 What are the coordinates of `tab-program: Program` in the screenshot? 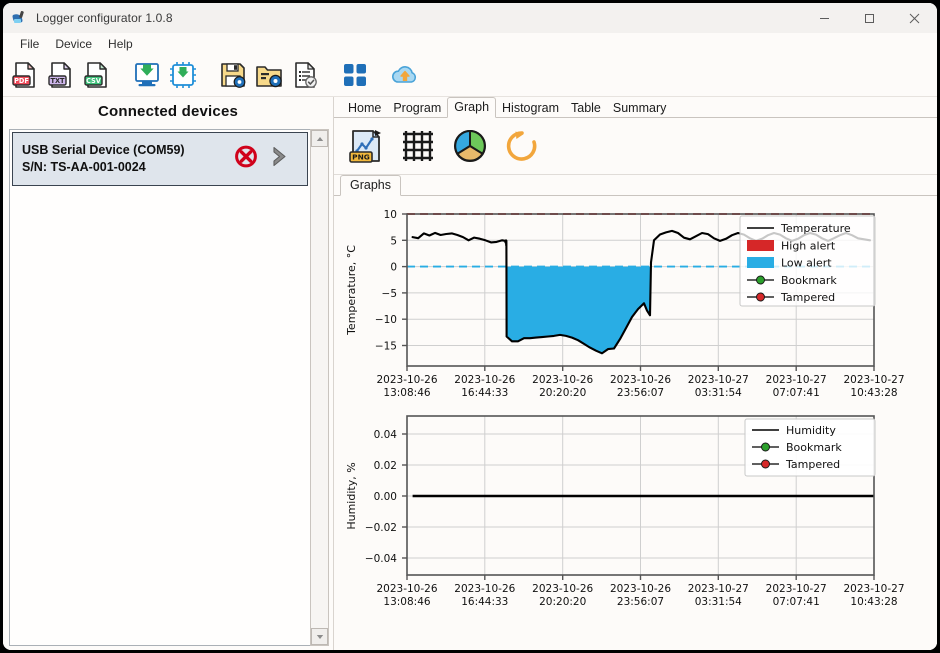 It's located at (417, 108).